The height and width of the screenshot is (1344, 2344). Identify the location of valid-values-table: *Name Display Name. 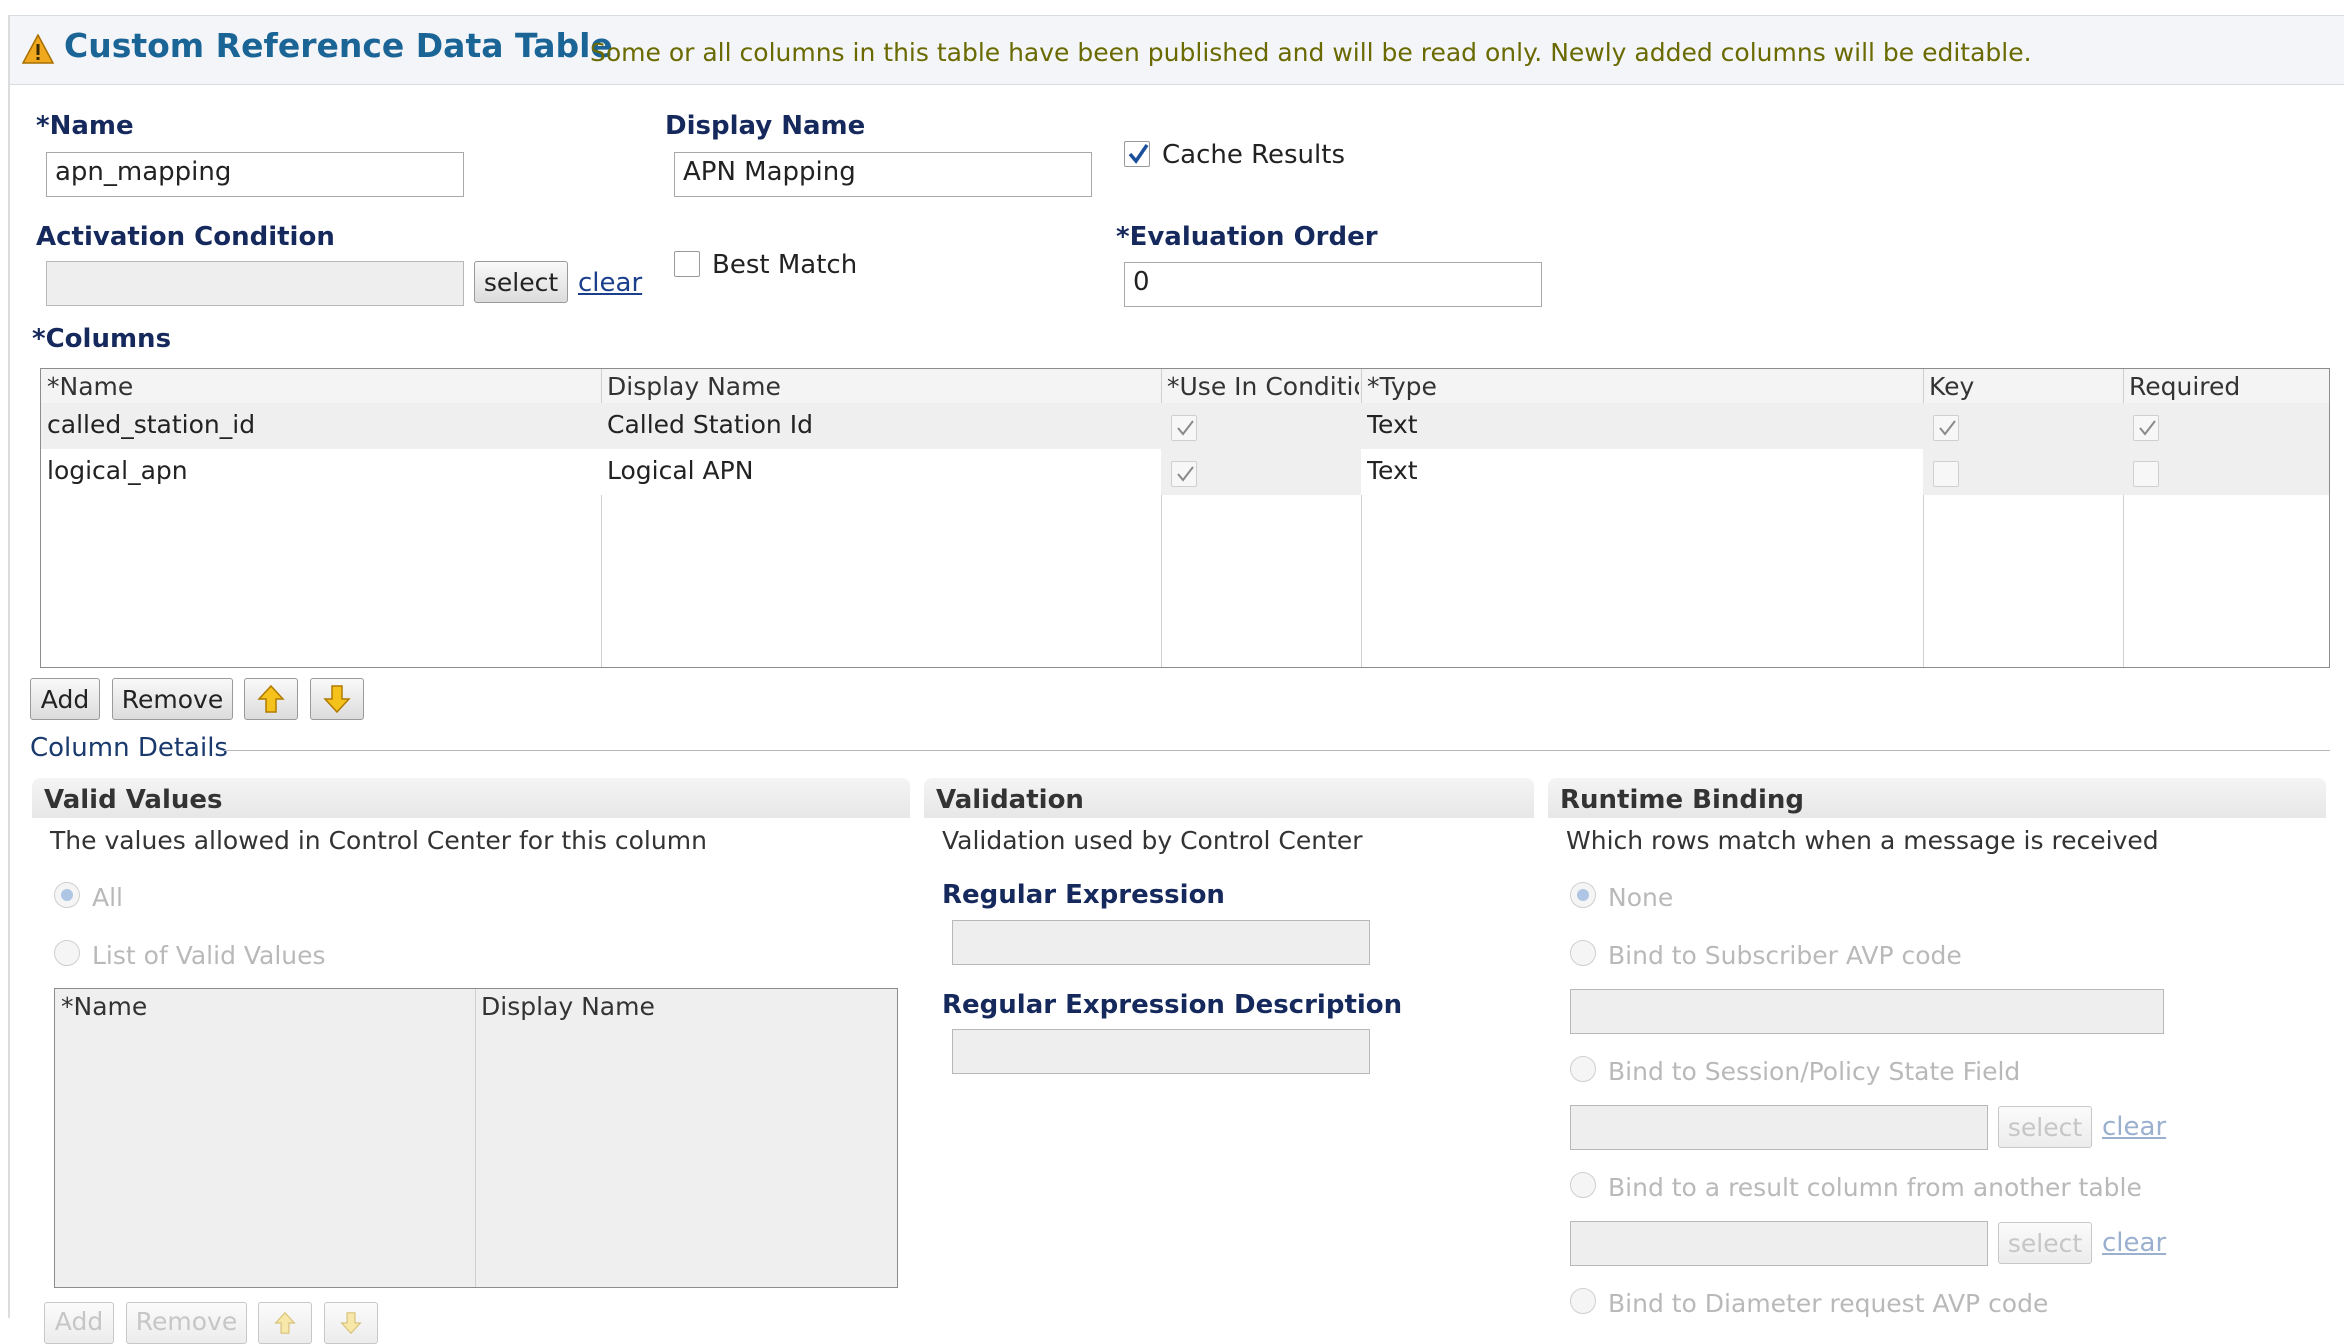
(476, 1138).